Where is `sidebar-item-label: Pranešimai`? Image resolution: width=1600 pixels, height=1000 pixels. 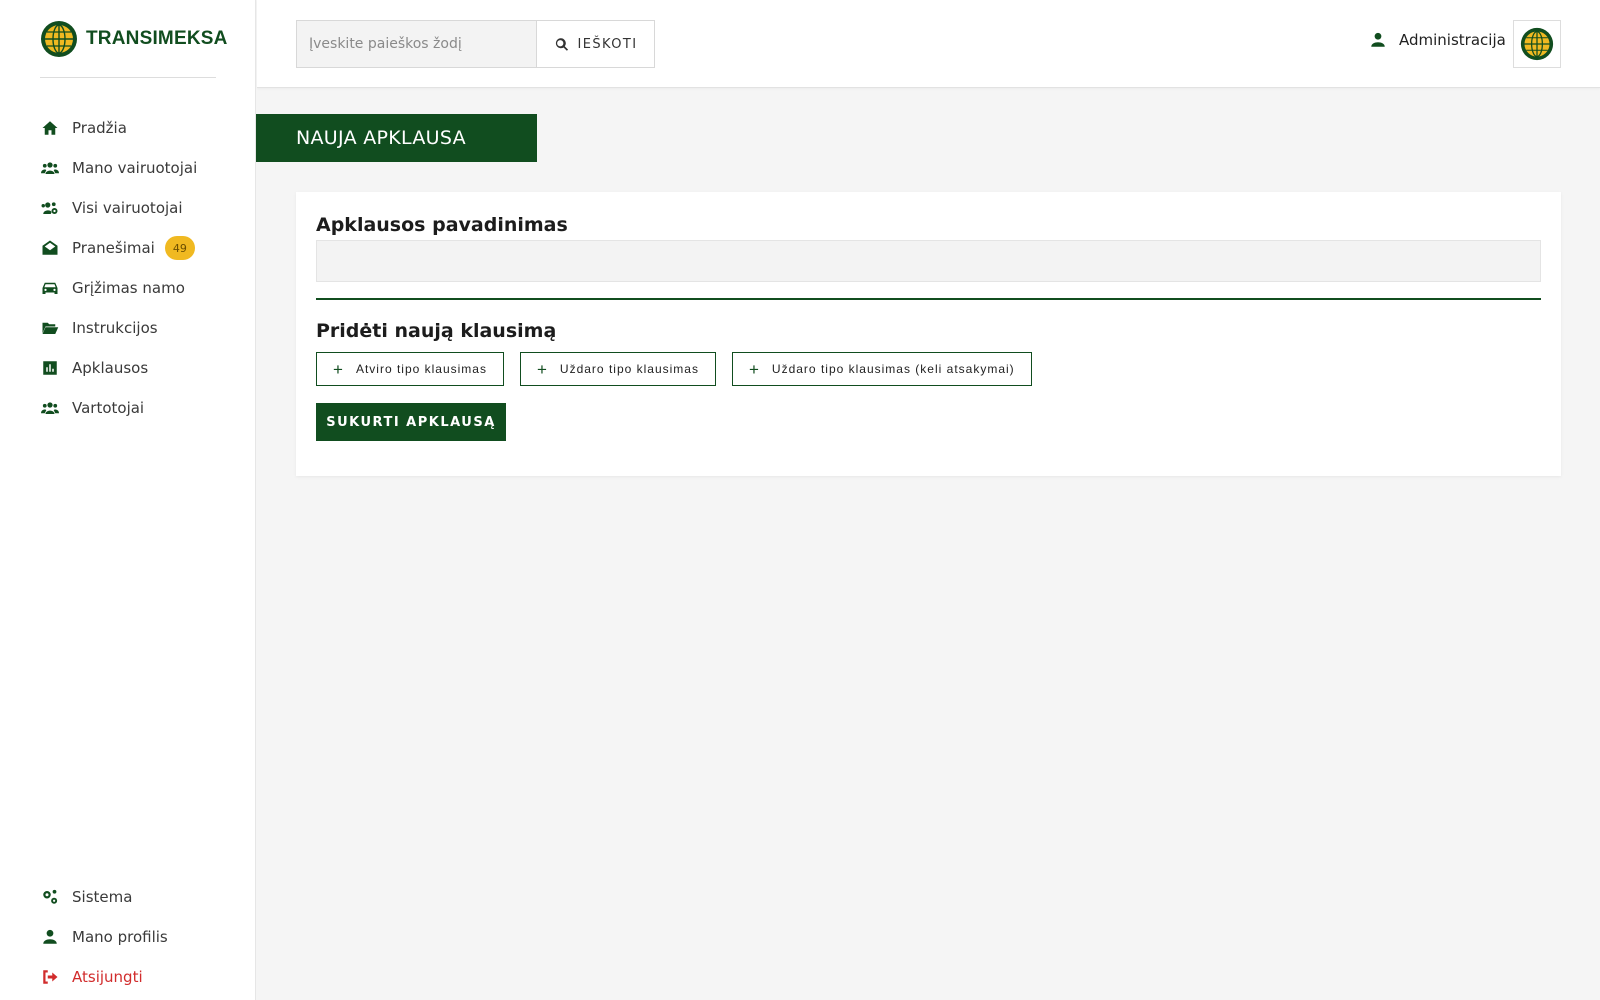 sidebar-item-label: Pranešimai is located at coordinates (113, 248).